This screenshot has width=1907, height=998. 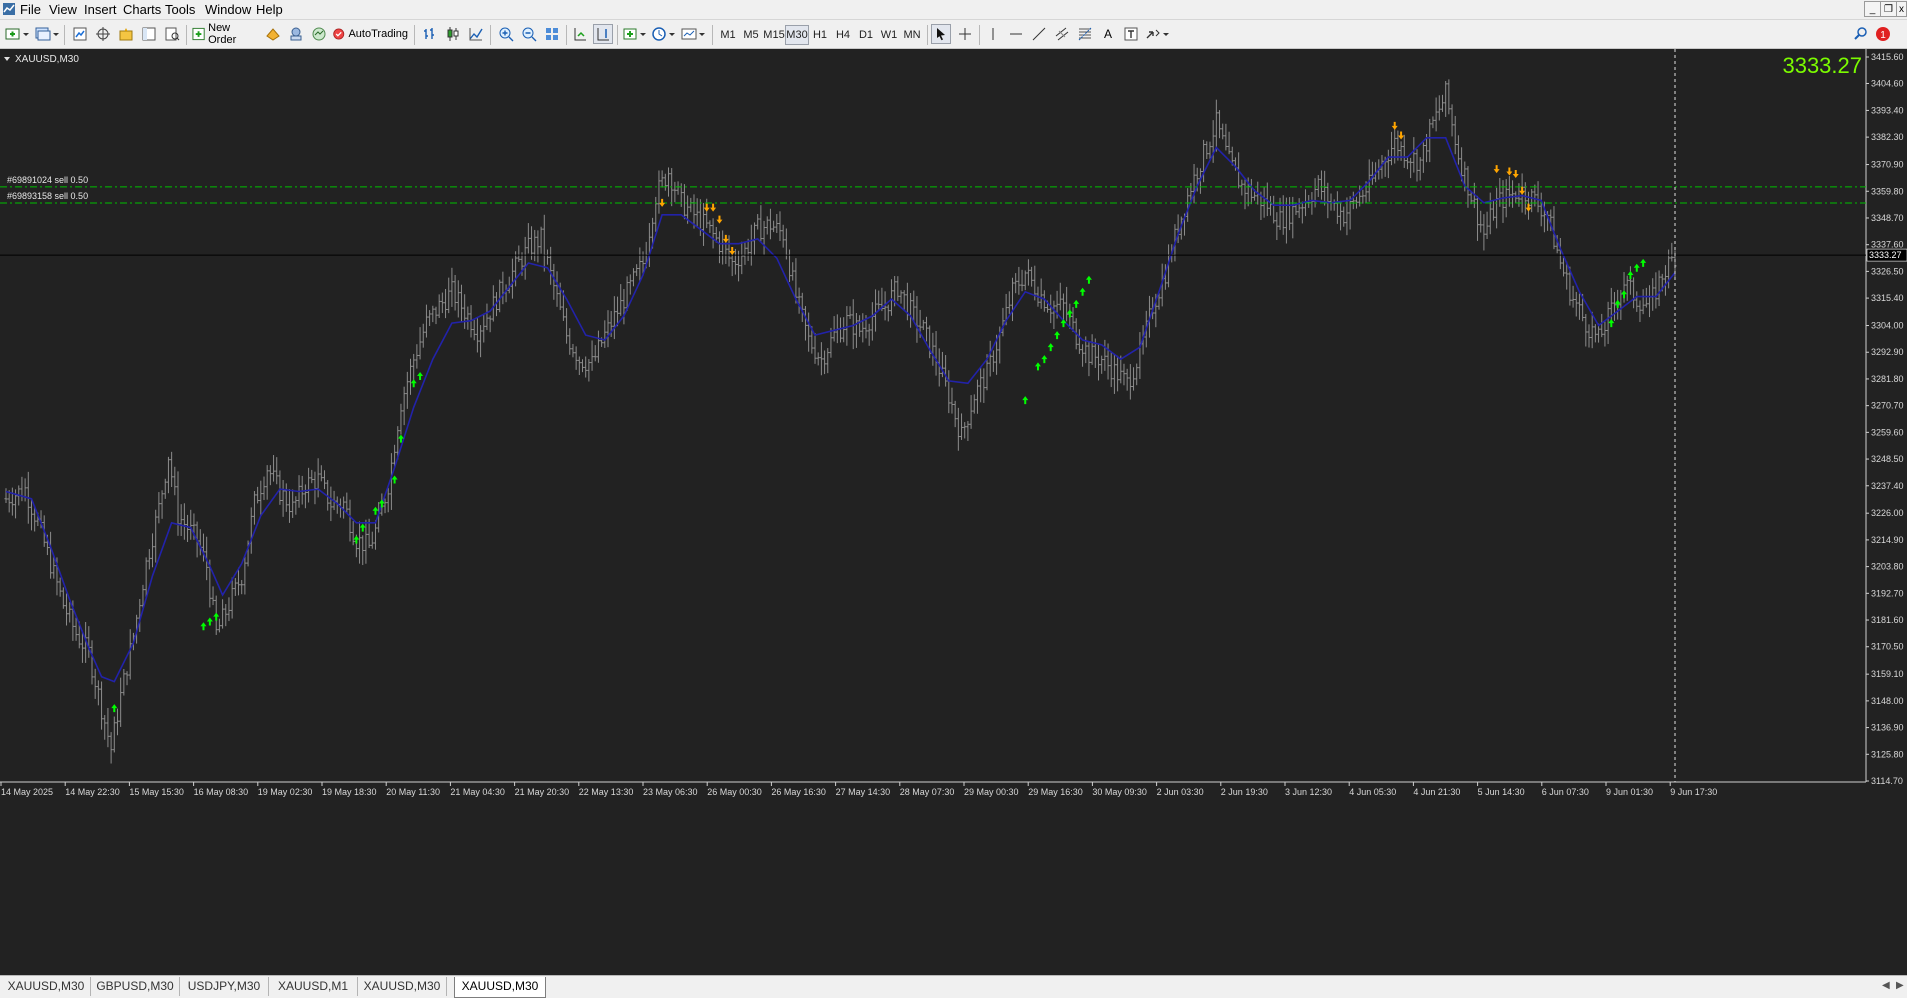 I want to click on timeframe-h4: H4, so click(x=843, y=35).